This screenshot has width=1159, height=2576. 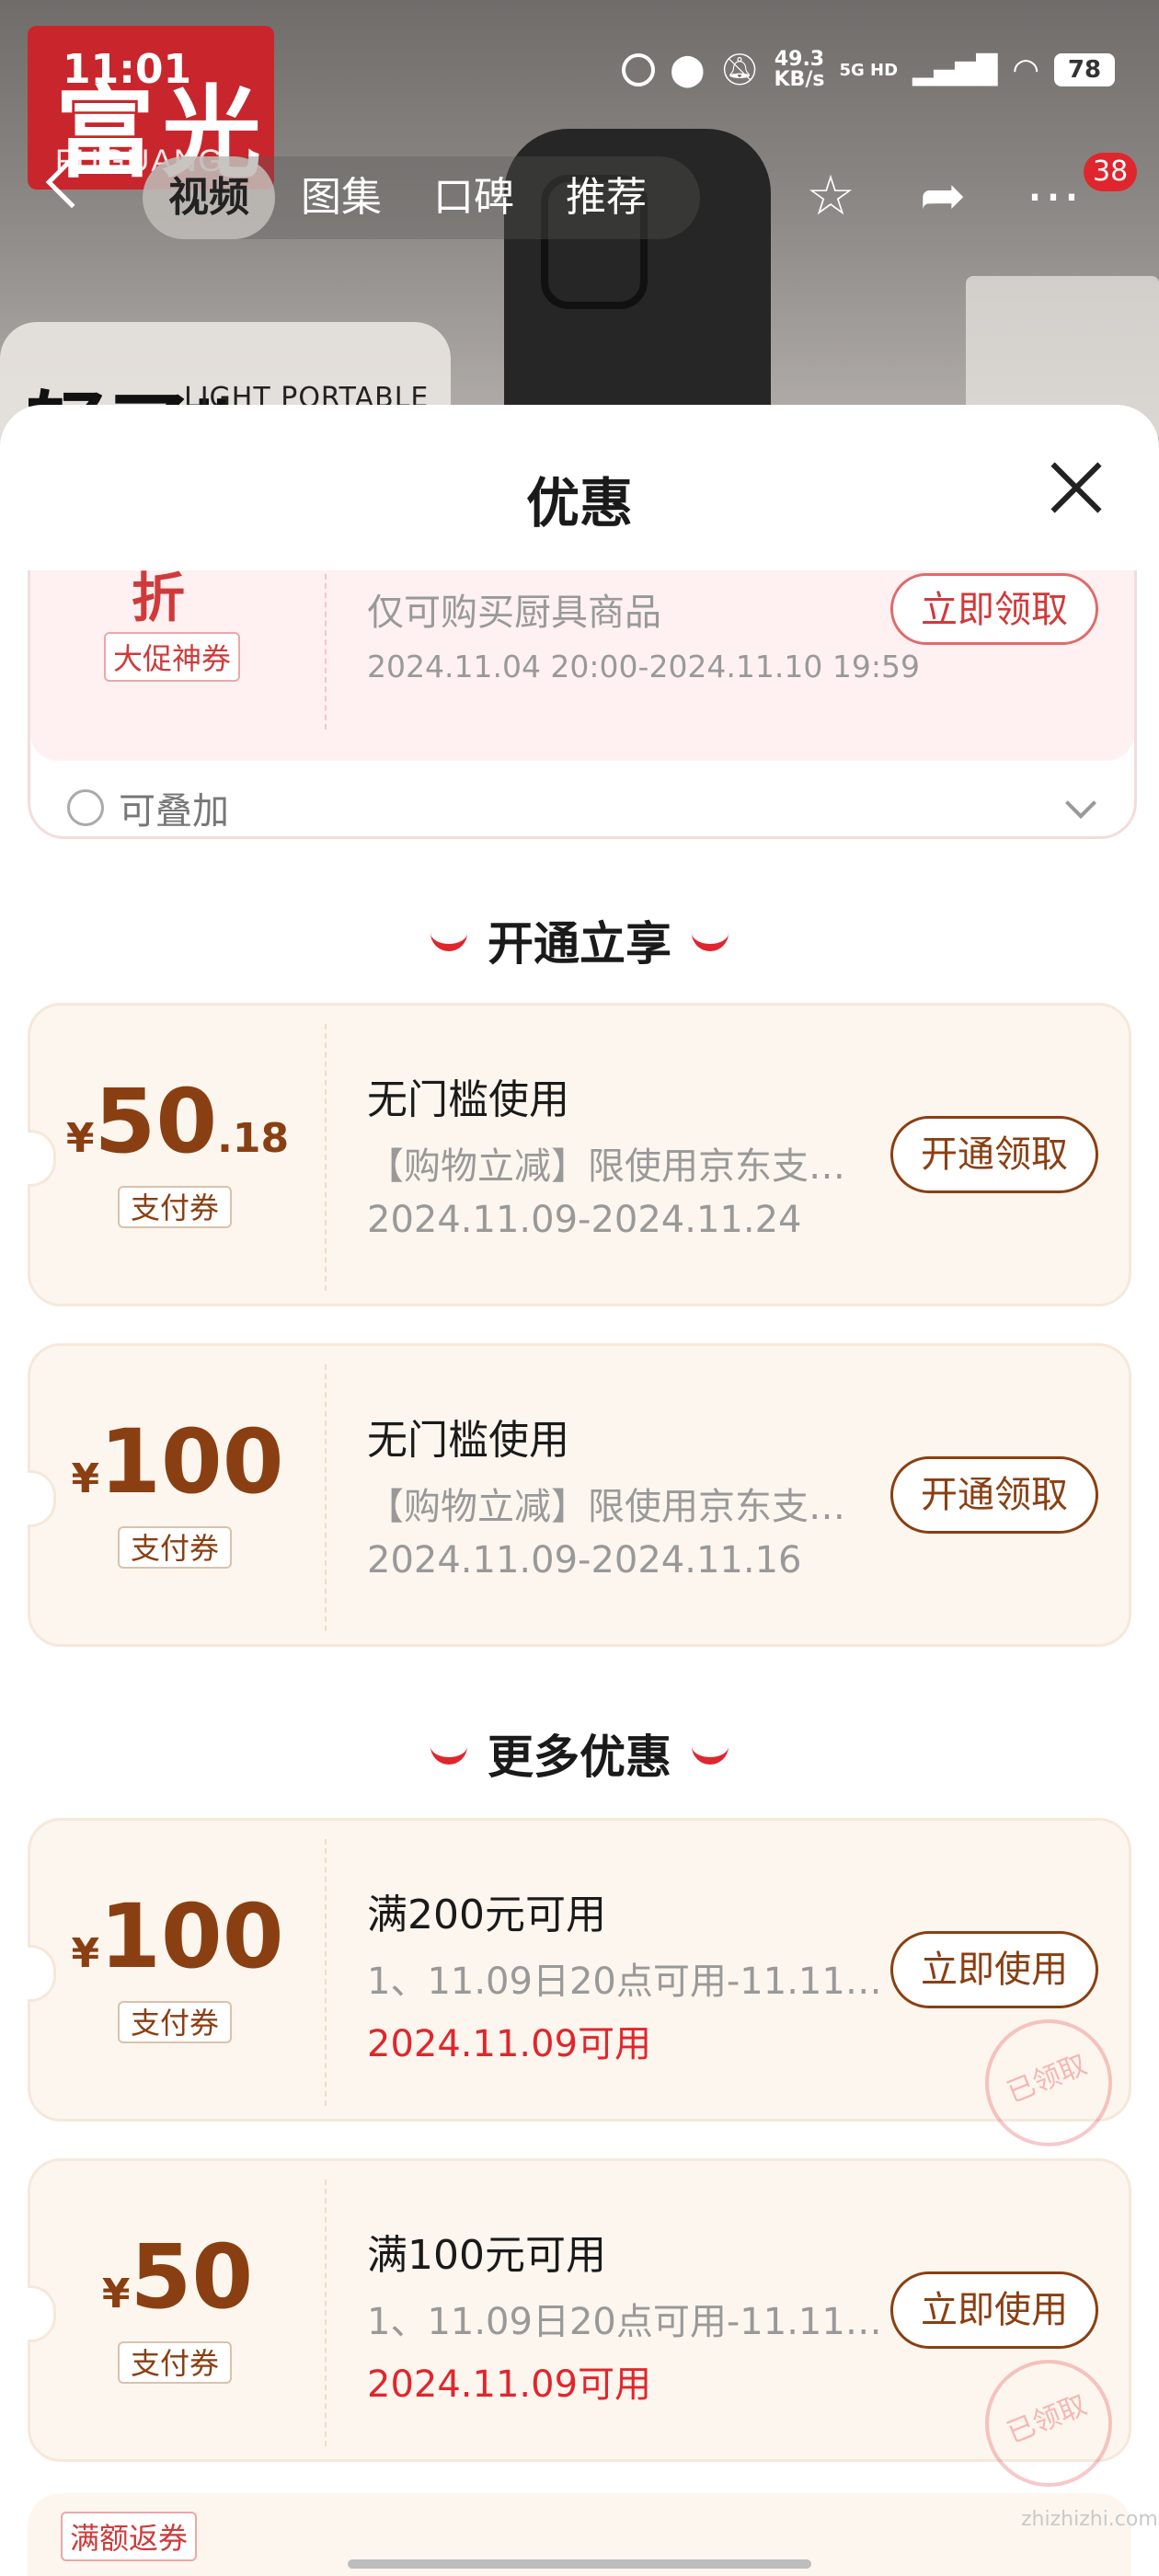 I want to click on speed-unit: KB/s, so click(x=799, y=79).